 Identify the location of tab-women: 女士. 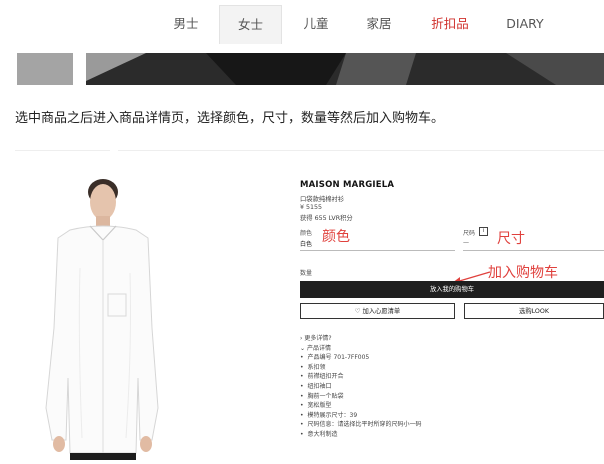
(250, 24).